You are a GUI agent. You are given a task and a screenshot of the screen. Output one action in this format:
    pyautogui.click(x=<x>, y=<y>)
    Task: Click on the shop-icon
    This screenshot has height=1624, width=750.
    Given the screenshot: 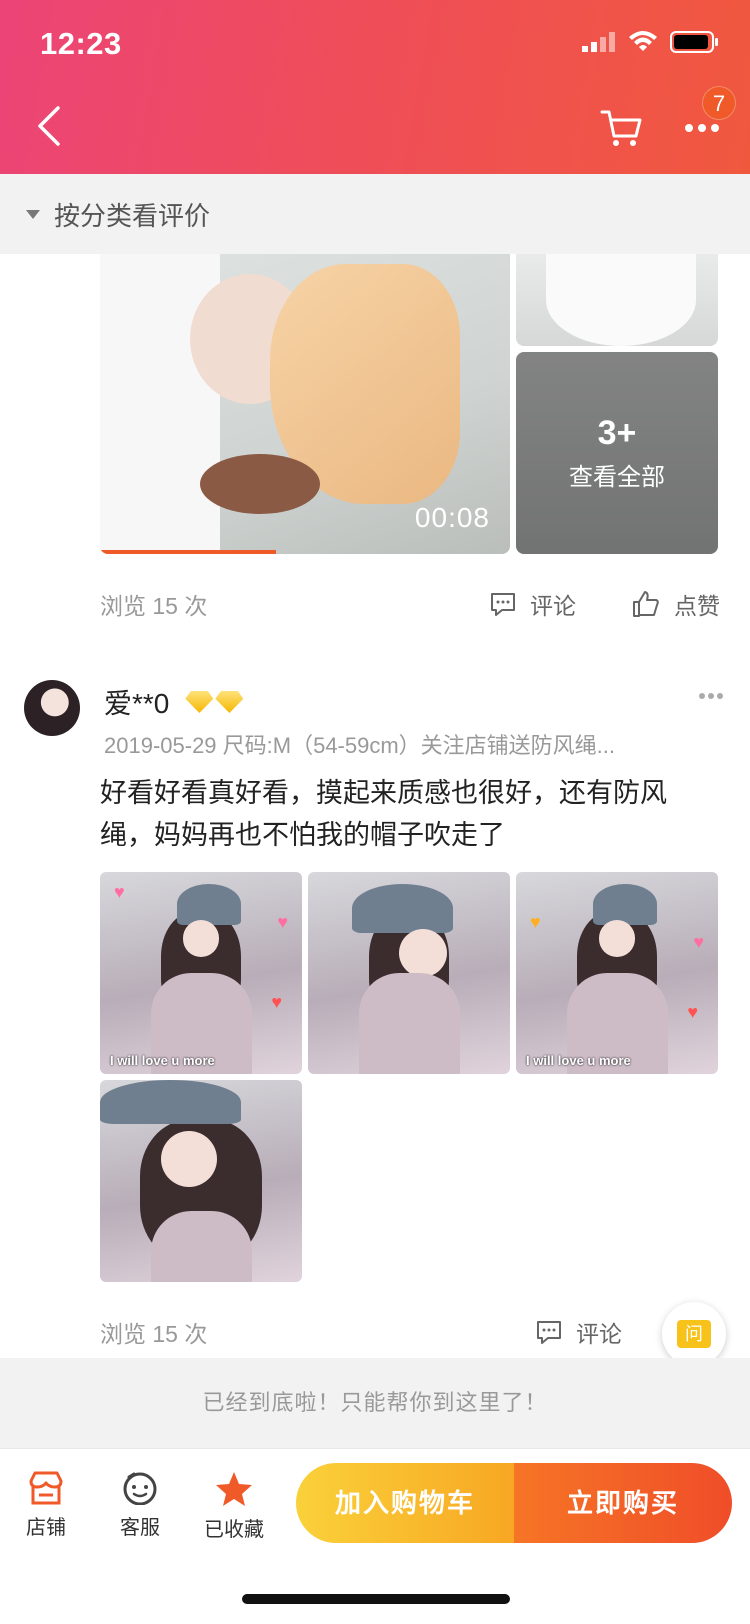 What is the action you would take?
    pyautogui.click(x=46, y=1488)
    